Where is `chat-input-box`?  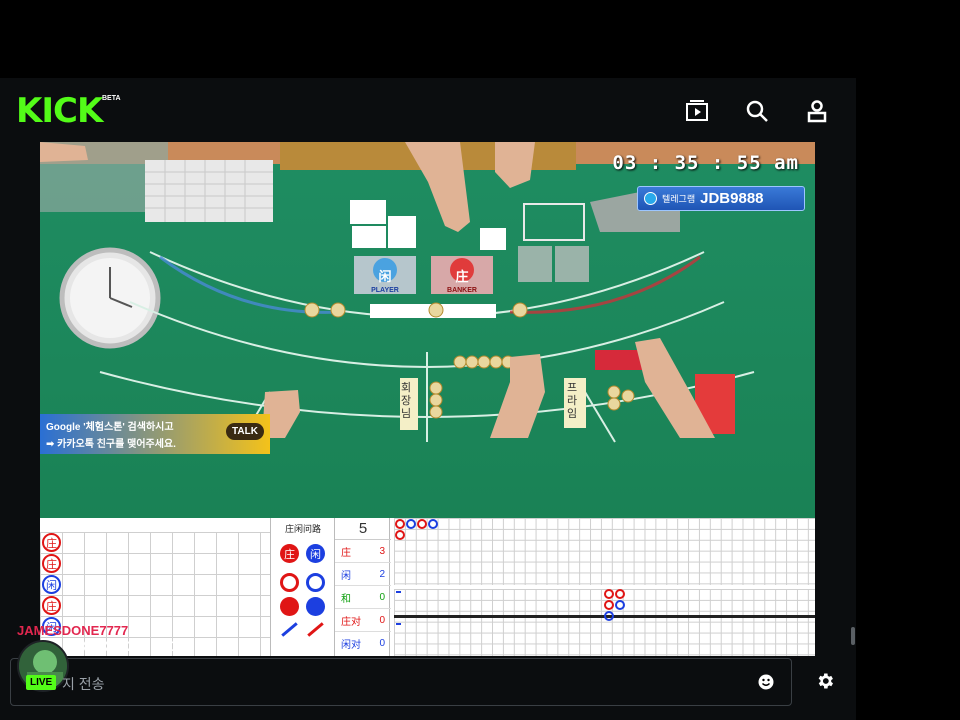
chat-input-box is located at coordinates (401, 682).